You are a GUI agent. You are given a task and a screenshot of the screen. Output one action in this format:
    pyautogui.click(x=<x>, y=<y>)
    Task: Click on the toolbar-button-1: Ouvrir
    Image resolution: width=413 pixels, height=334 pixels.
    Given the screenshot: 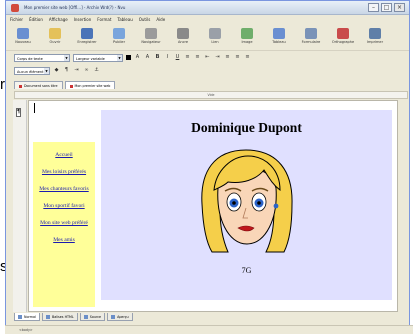 What is the action you would take?
    pyautogui.click(x=55, y=35)
    